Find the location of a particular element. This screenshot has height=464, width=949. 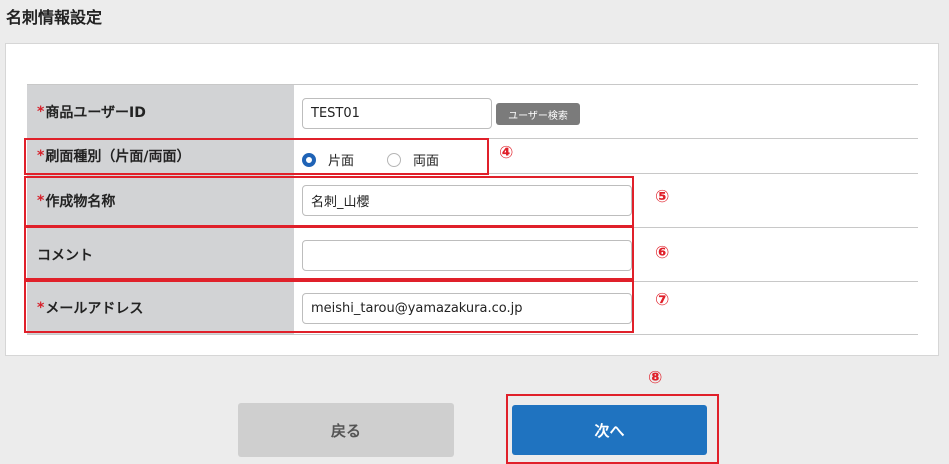

product-user-id-input: TEST01 is located at coordinates (397, 113).